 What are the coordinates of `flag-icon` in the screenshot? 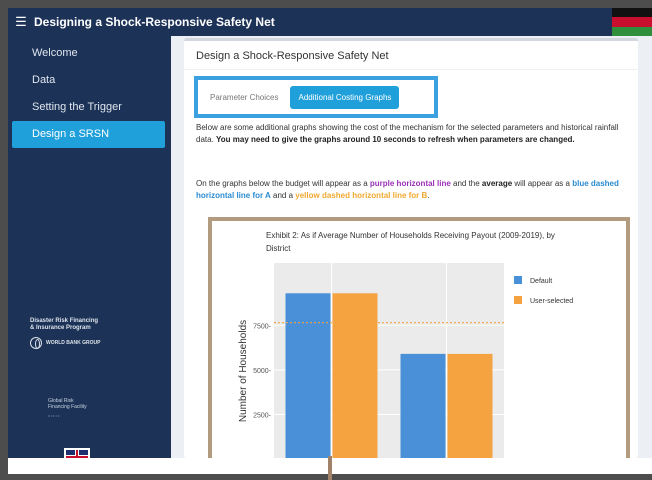 It's located at (632, 22).